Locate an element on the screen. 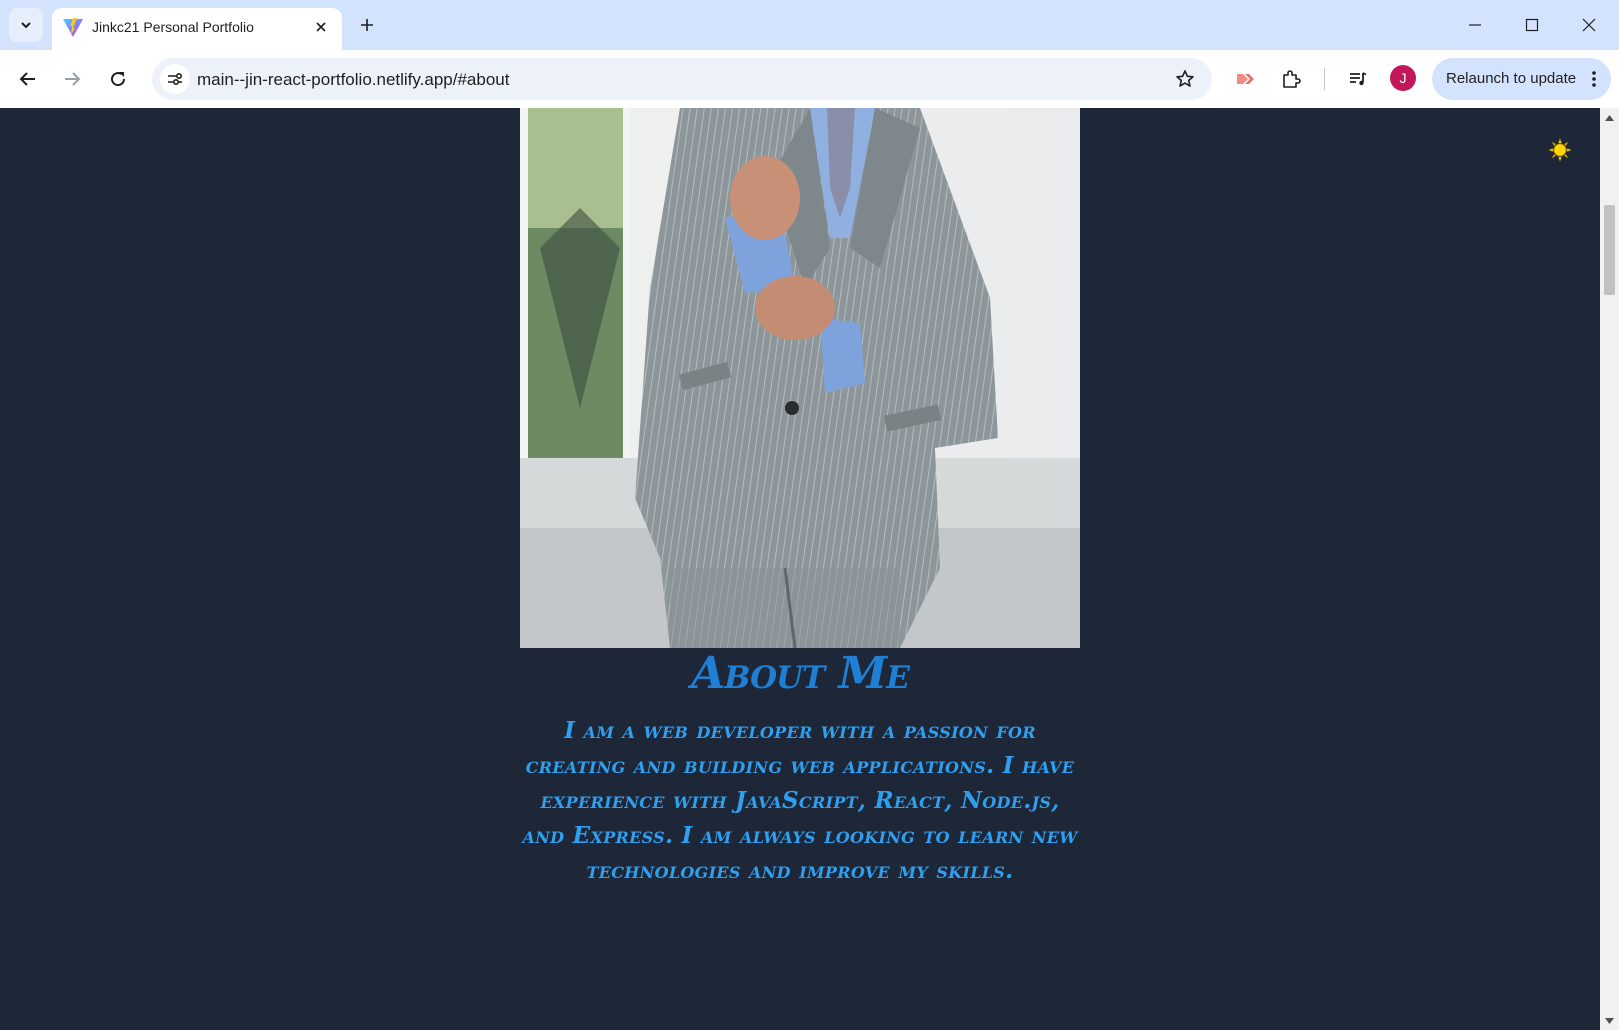  tab-close-button is located at coordinates (321, 27).